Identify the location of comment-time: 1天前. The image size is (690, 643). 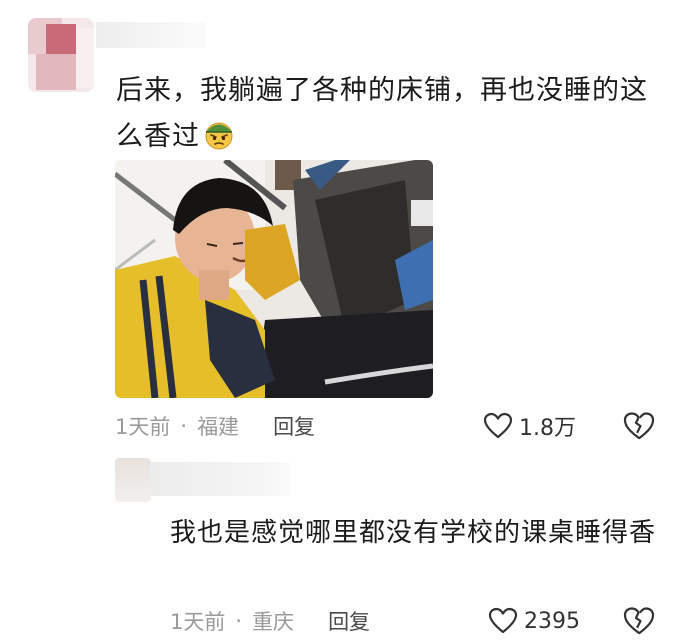
(143, 427).